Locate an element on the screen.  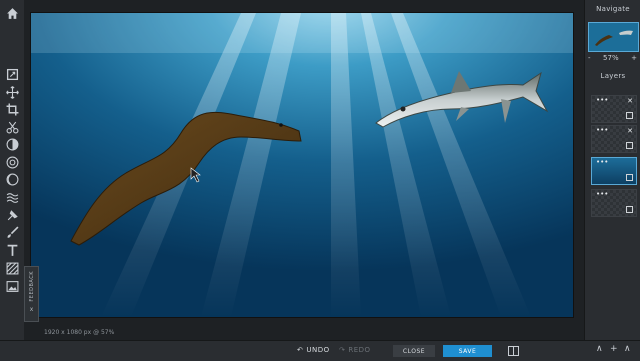
crop-icon is located at coordinates (12, 109).